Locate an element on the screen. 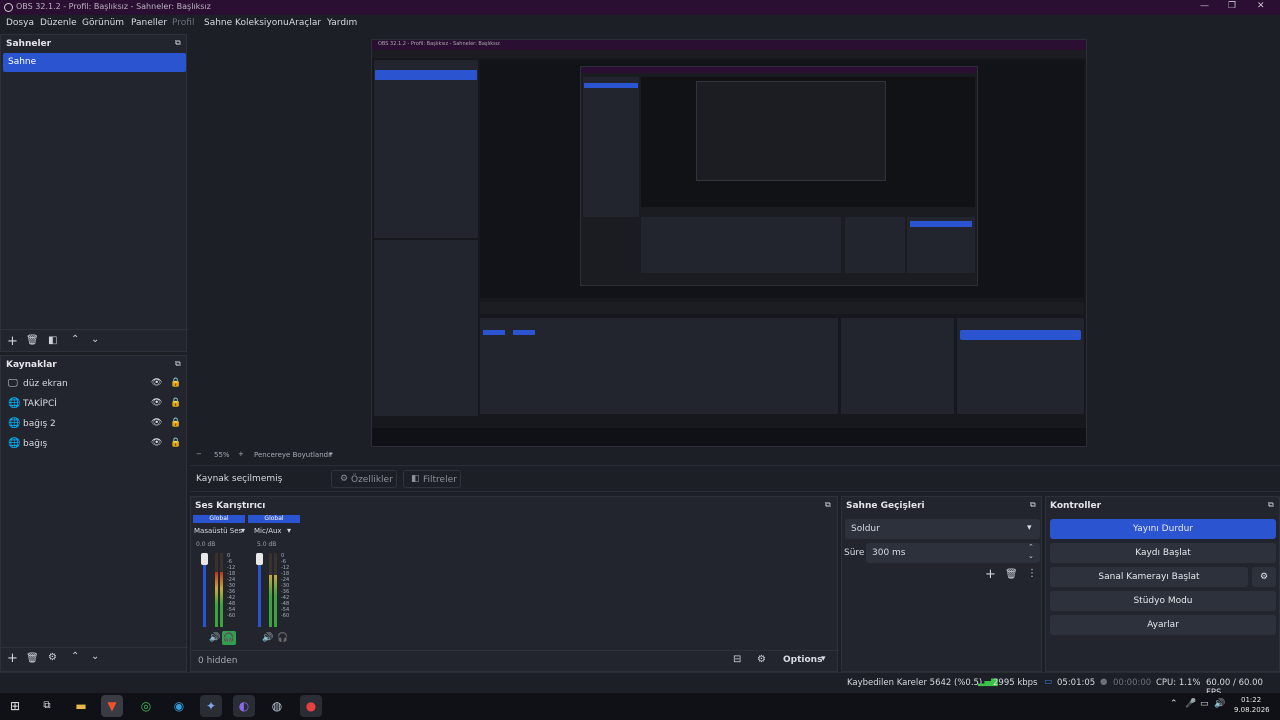 This screenshot has width=1280, height=720. menu-edit: Düzenle is located at coordinates (58, 23).